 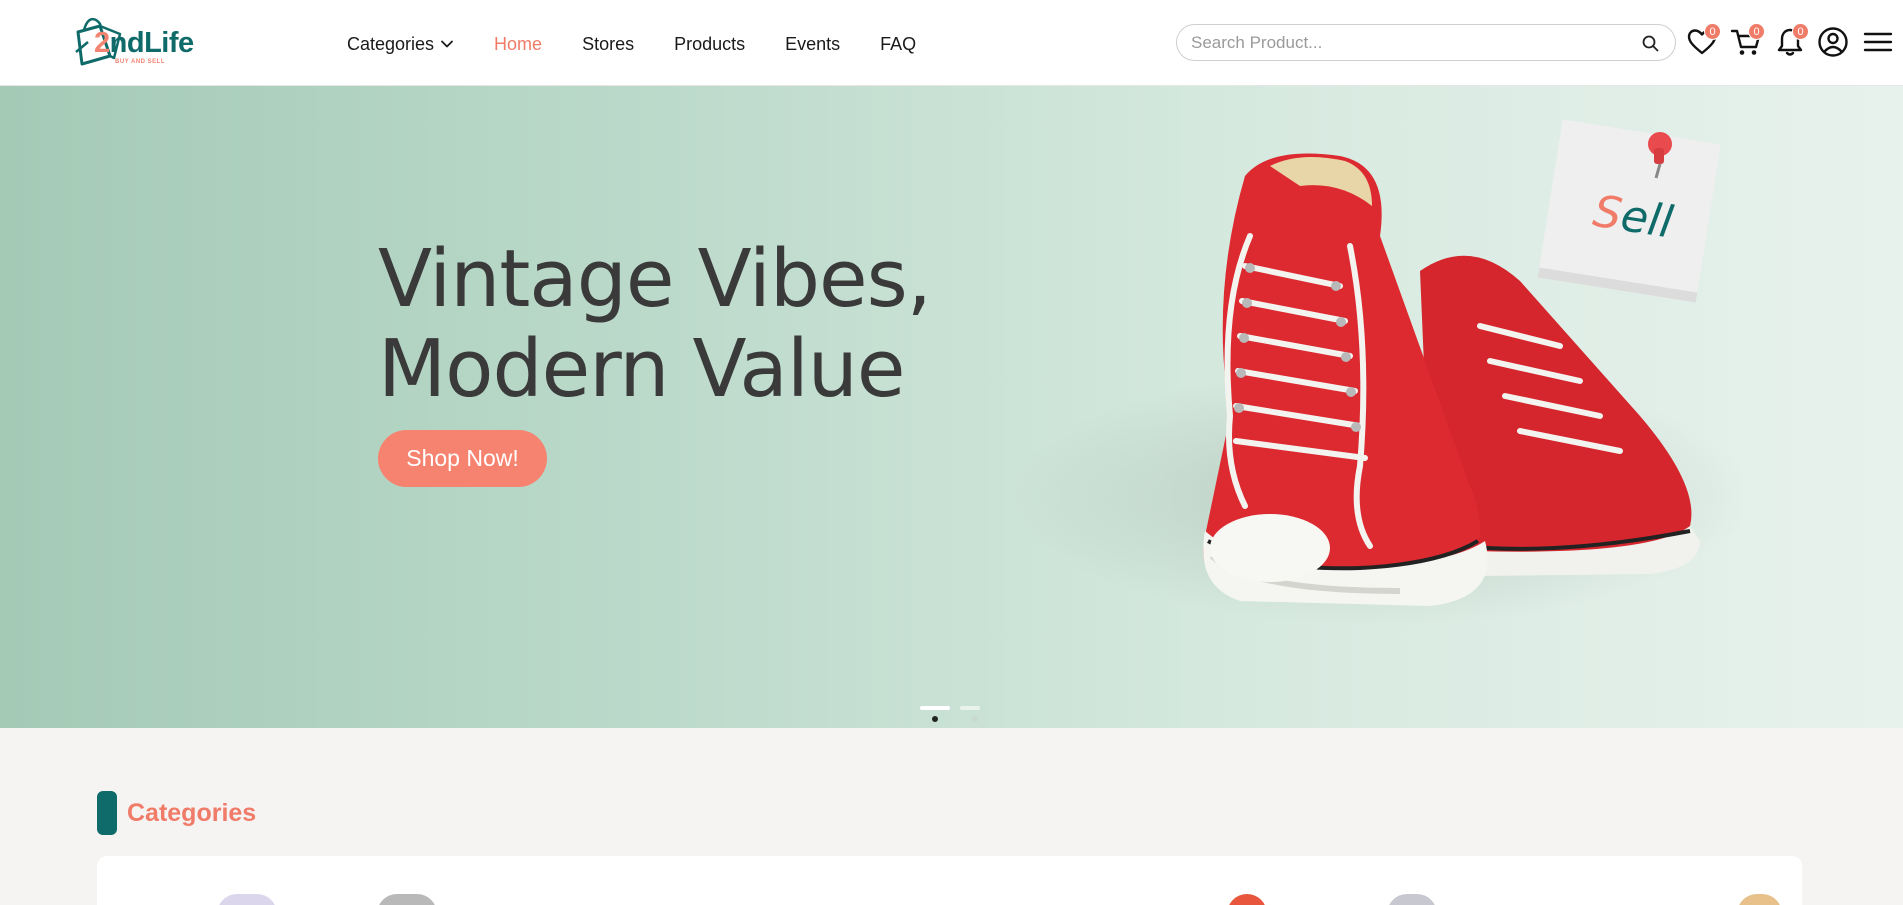 I want to click on chevron-down-icon, so click(x=447, y=44).